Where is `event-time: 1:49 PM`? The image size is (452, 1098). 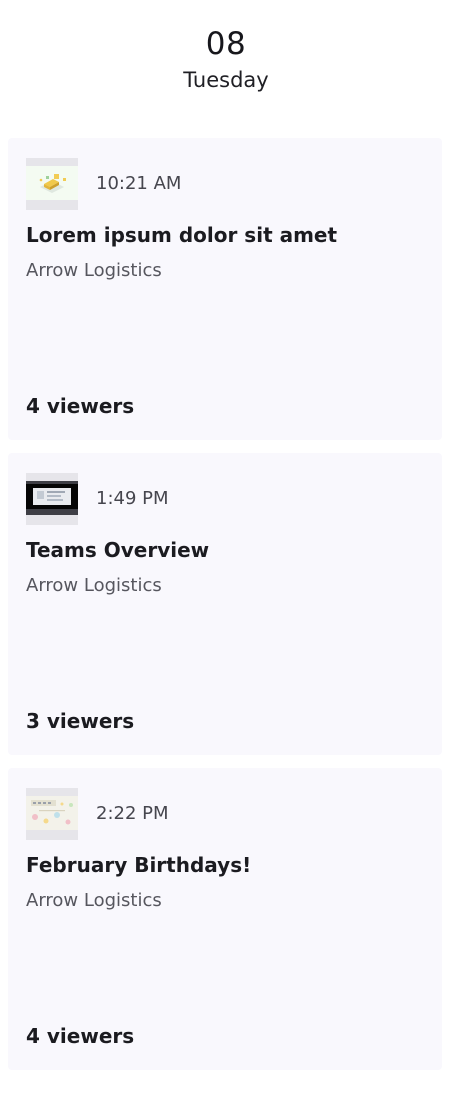 event-time: 1:49 PM is located at coordinates (132, 498).